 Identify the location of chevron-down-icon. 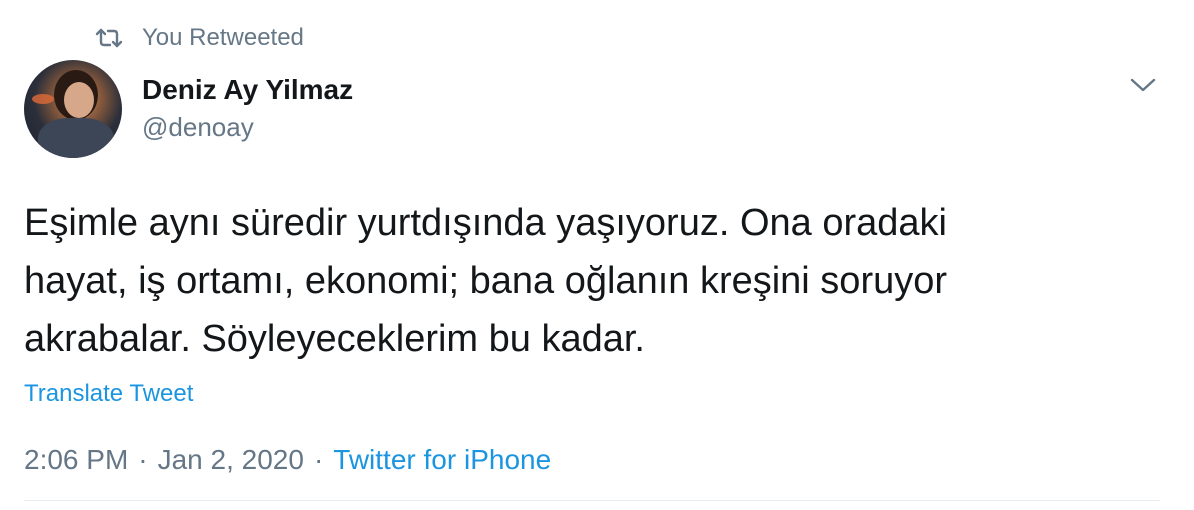
(1143, 87).